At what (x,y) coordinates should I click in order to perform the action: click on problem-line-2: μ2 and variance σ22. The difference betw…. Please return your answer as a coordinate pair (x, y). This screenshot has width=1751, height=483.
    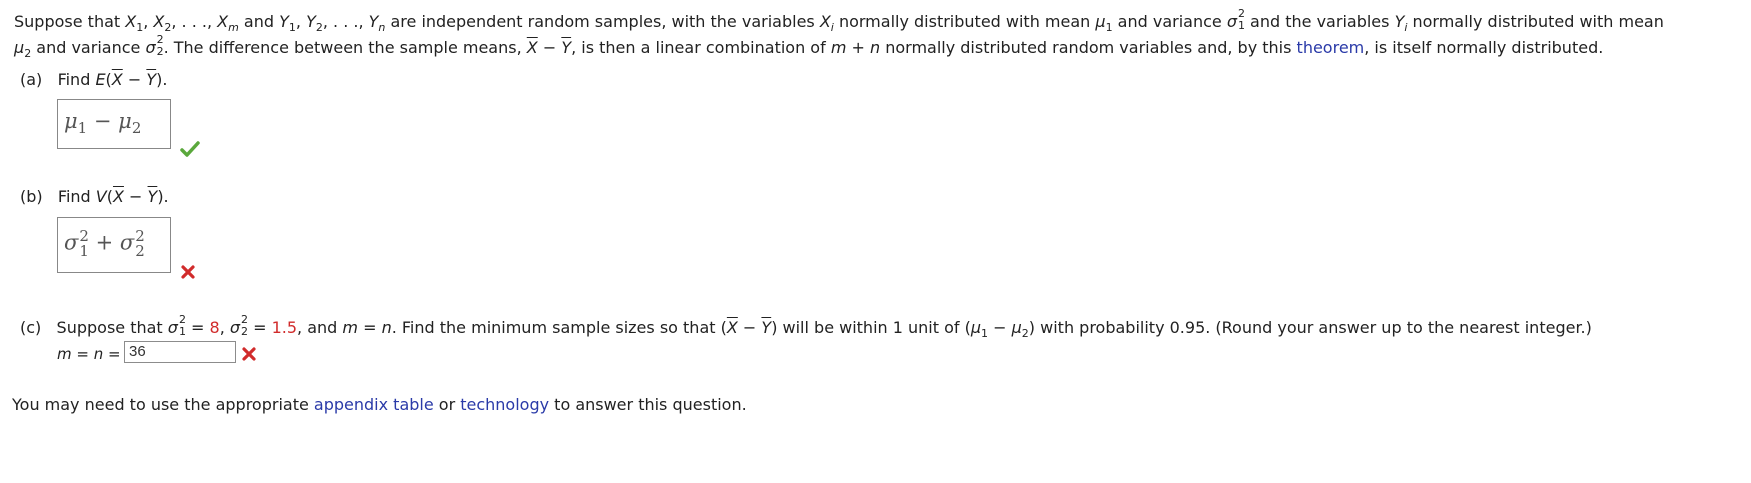
    Looking at the image, I should click on (809, 46).